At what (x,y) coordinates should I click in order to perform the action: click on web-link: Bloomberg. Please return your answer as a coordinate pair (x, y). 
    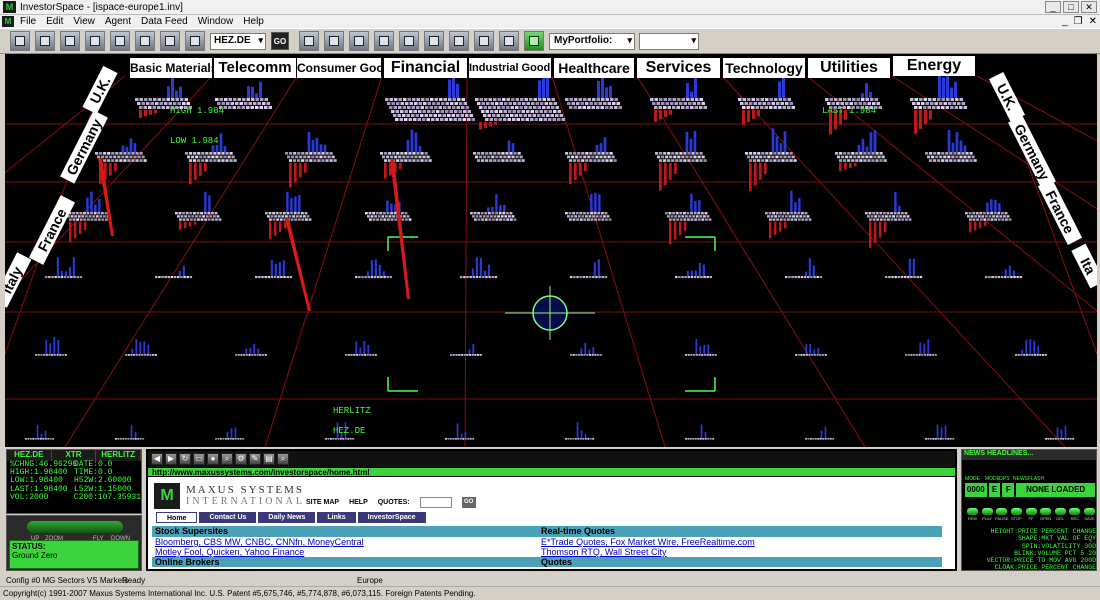
    Looking at the image, I should click on (177, 542).